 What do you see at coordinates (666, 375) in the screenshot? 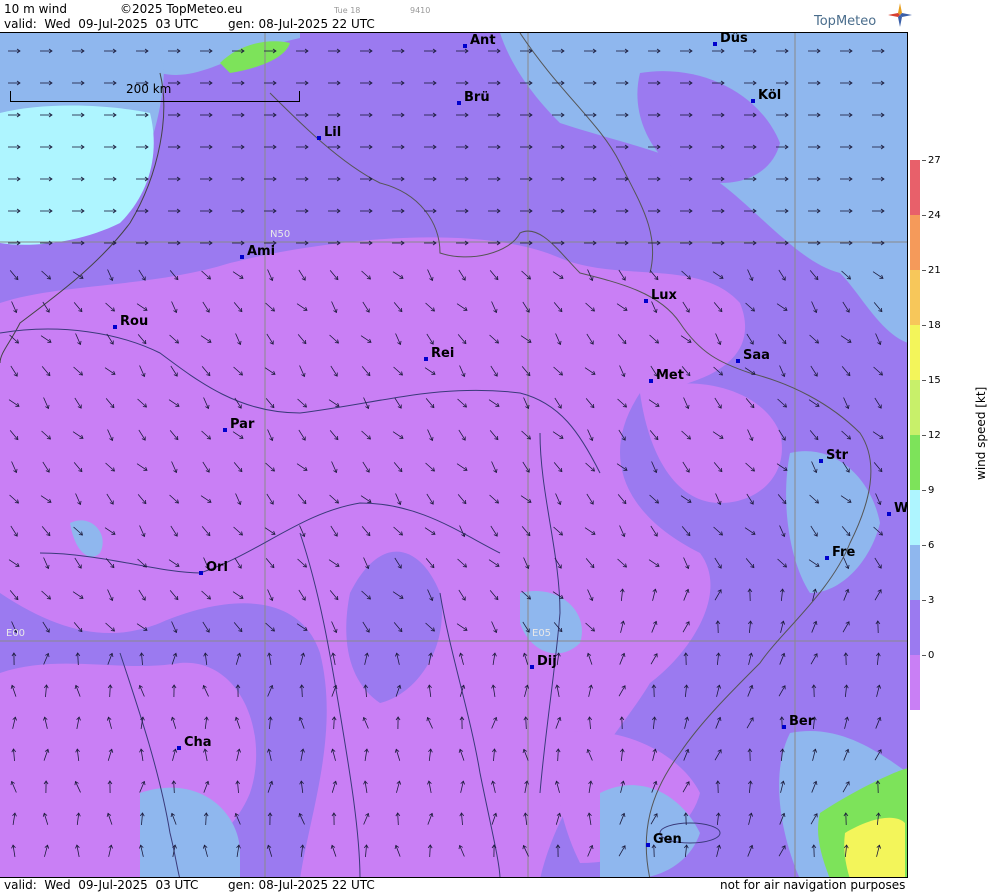
I see `city-met: Met` at bounding box center [666, 375].